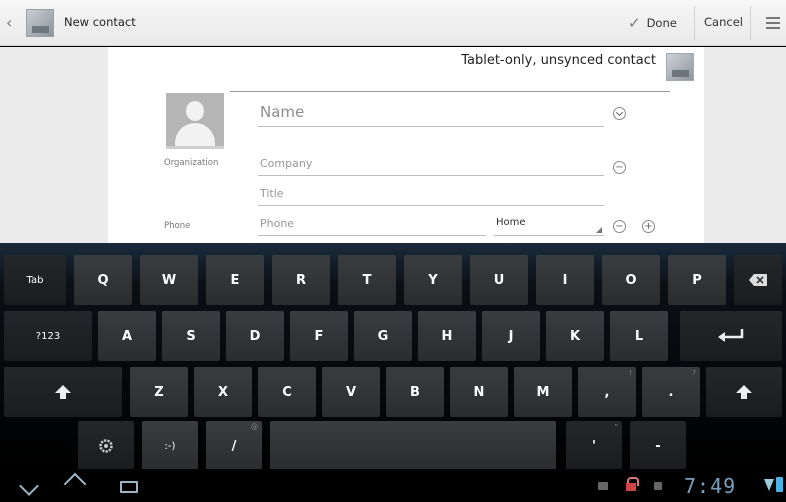  What do you see at coordinates (447, 336) in the screenshot?
I see `key-h: H` at bounding box center [447, 336].